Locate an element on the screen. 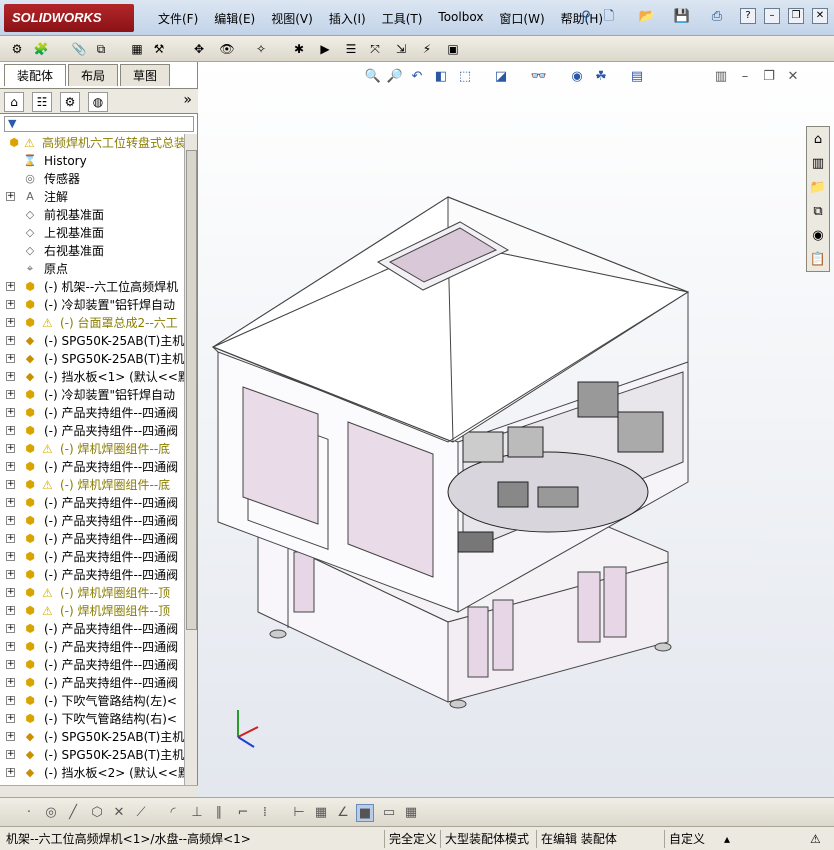 Image resolution: width=834 pixels, height=850 pixels. minimize-button: – is located at coordinates (772, 16).